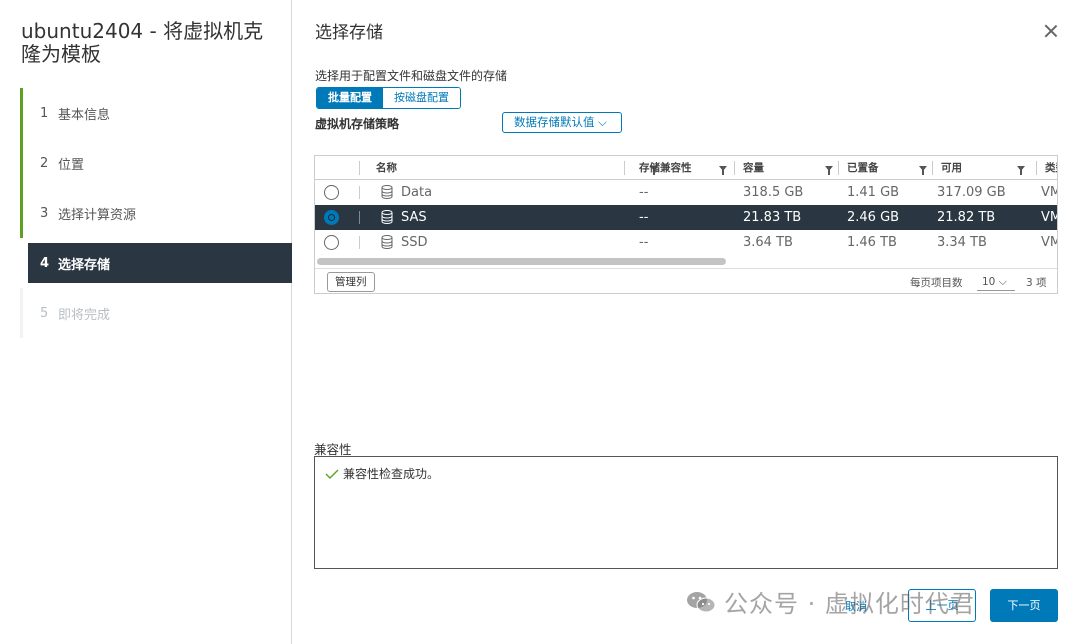  I want to click on config-mode-toggle: 批量配置 按磁盘配置, so click(388, 98).